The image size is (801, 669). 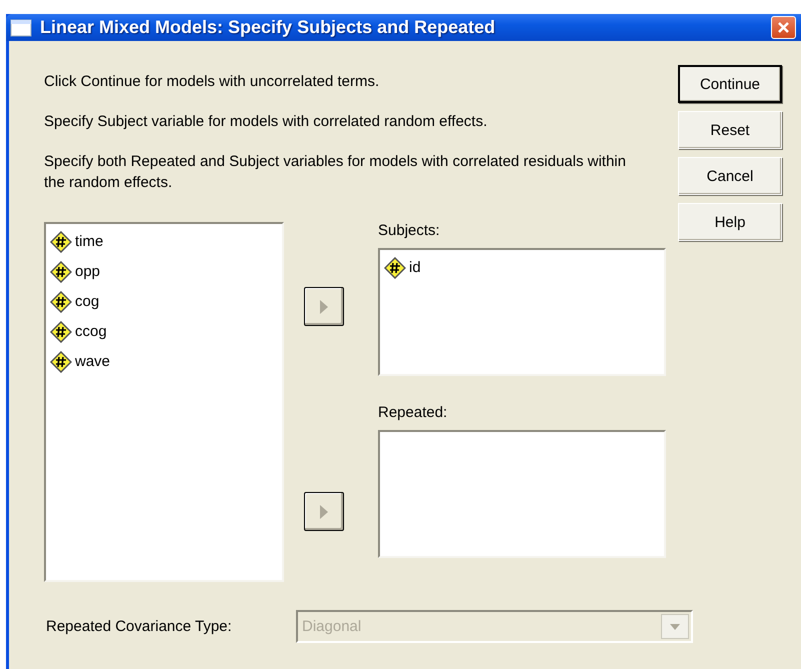 What do you see at coordinates (268, 27) in the screenshot?
I see `window-title: Linear Mixed Models: Specify Subjects and Repeated` at bounding box center [268, 27].